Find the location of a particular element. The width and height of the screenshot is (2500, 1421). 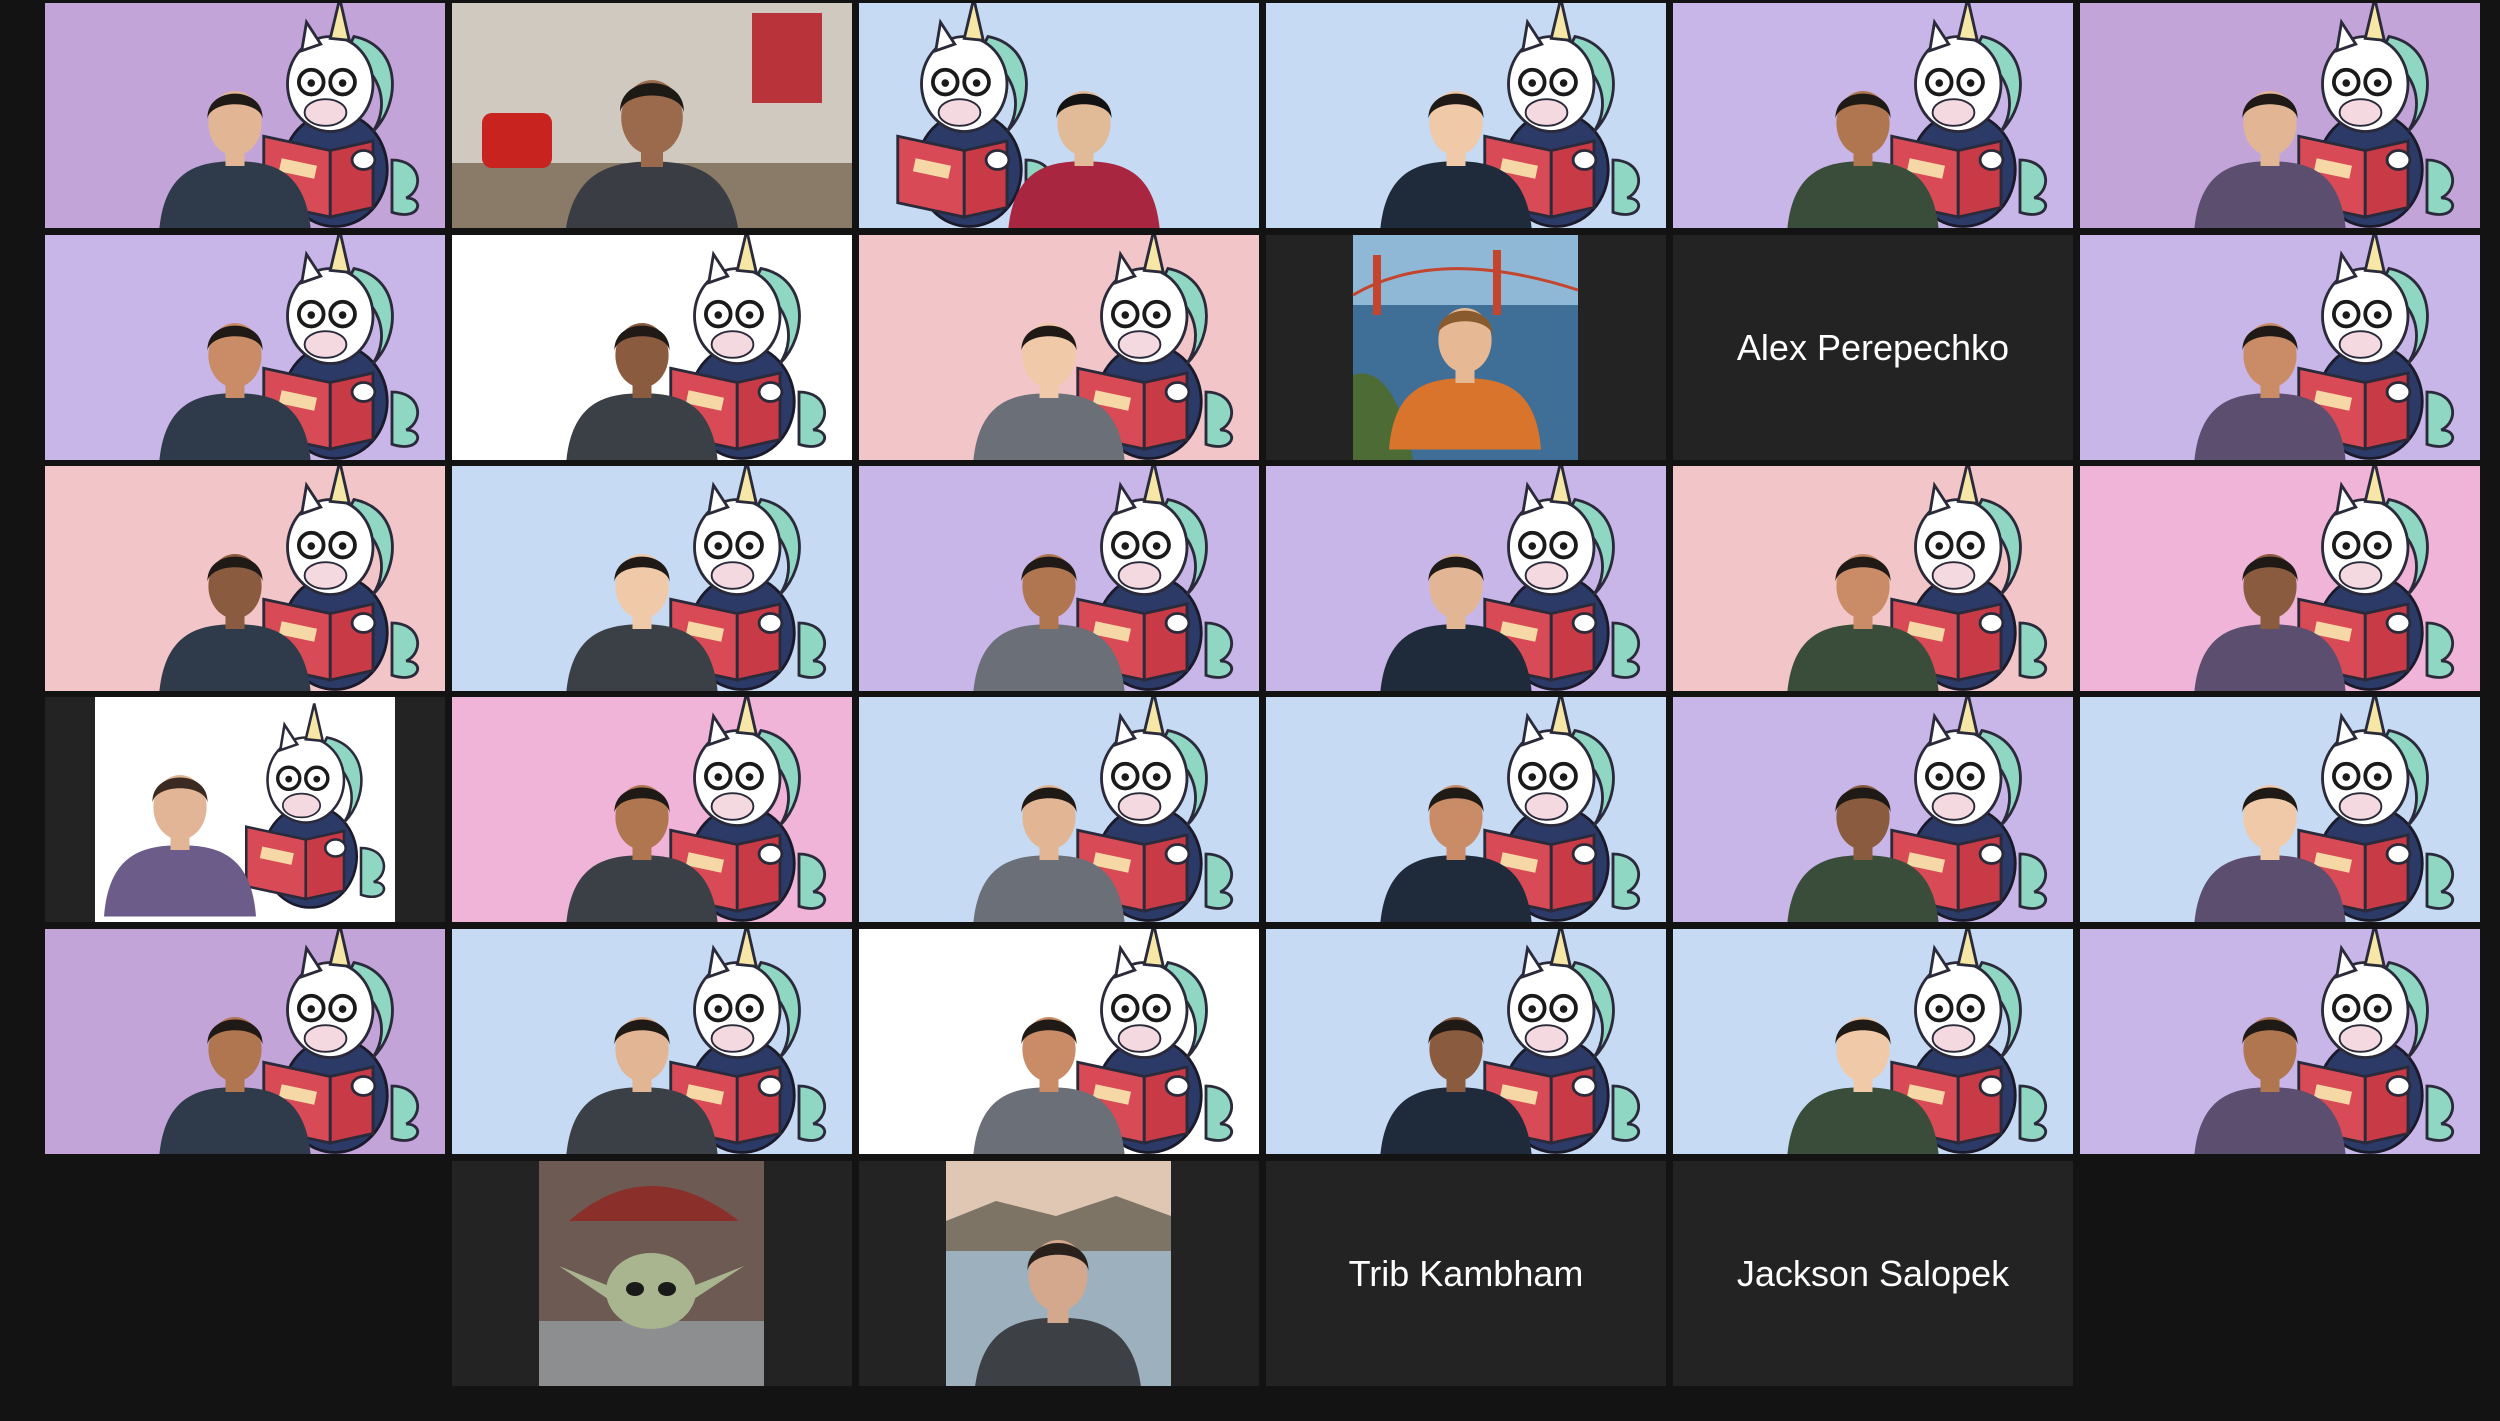

participant-tile-no-video: Trib Kambham is located at coordinates (1466, 1273).